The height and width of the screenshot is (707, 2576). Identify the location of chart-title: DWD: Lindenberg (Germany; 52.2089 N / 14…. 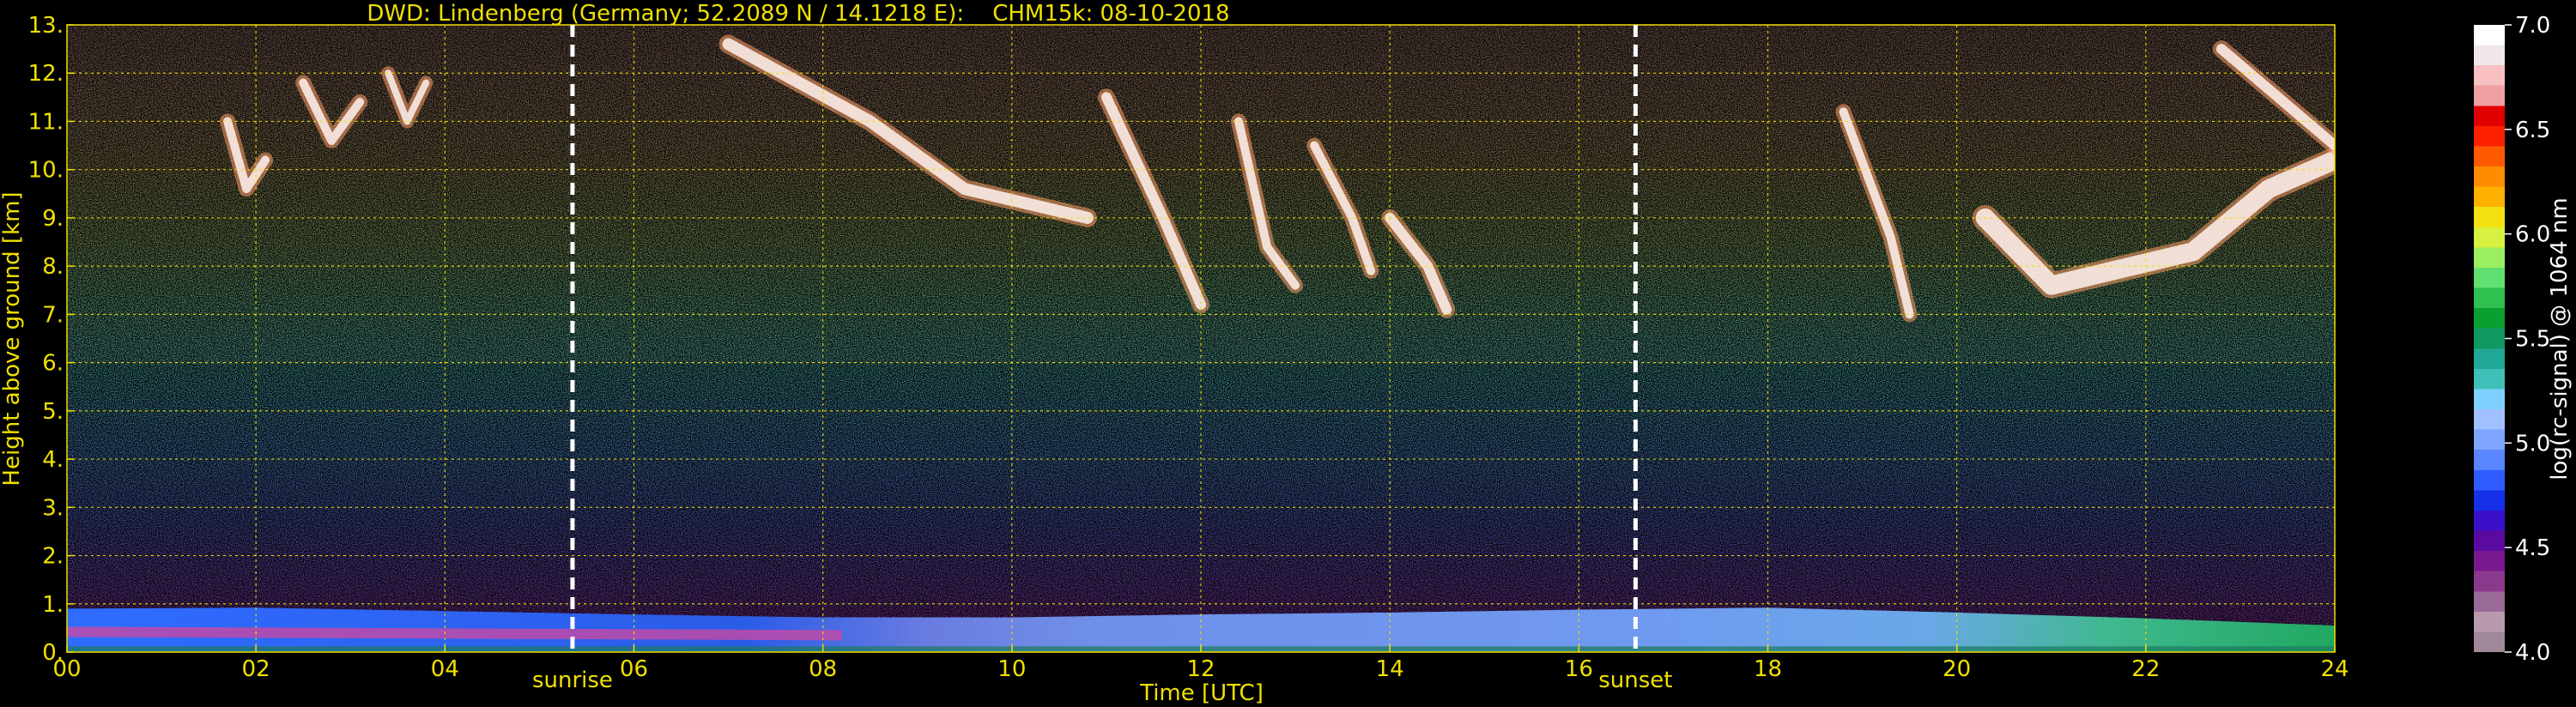
(798, 14).